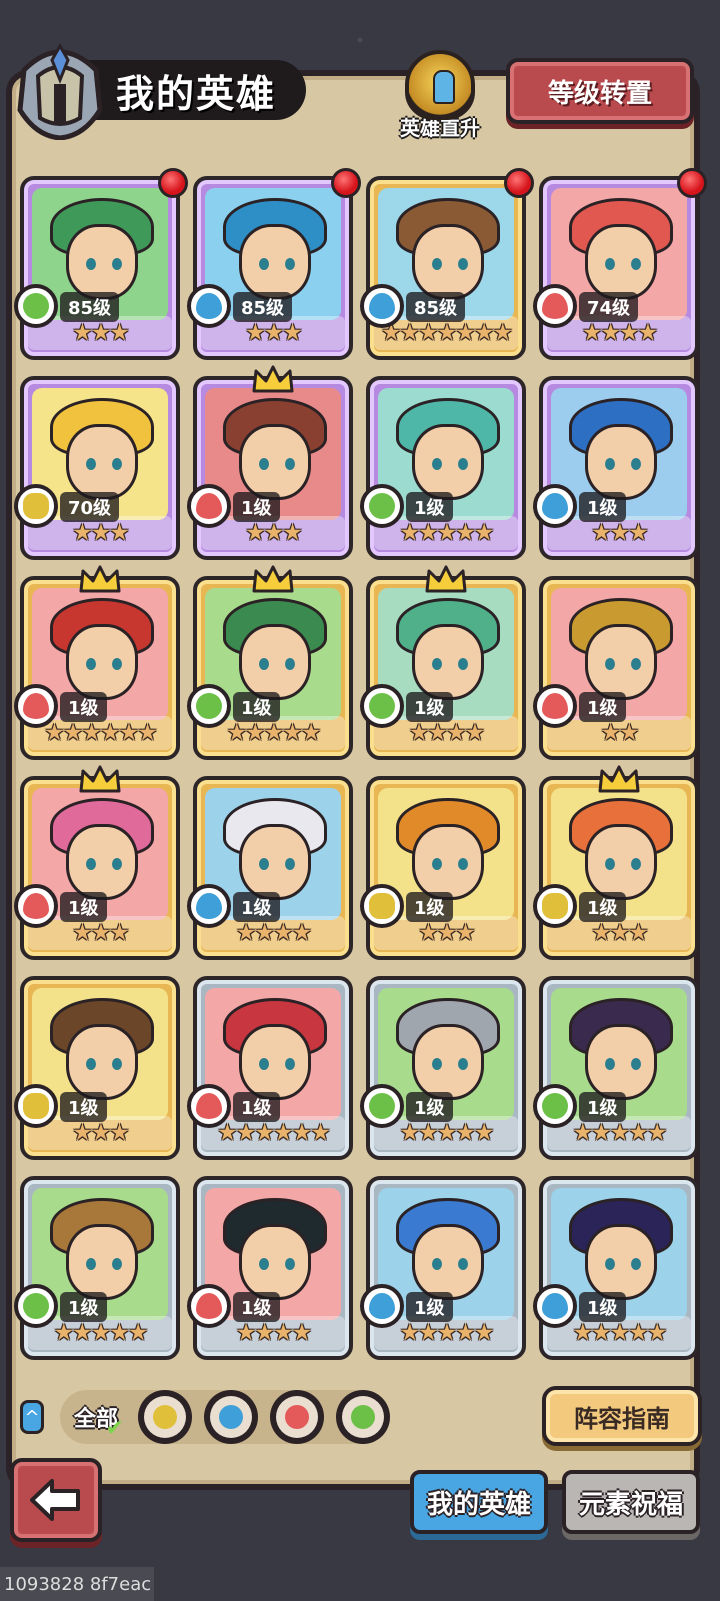 The height and width of the screenshot is (1601, 720). I want to click on back-arrow-icon, so click(55, 1500).